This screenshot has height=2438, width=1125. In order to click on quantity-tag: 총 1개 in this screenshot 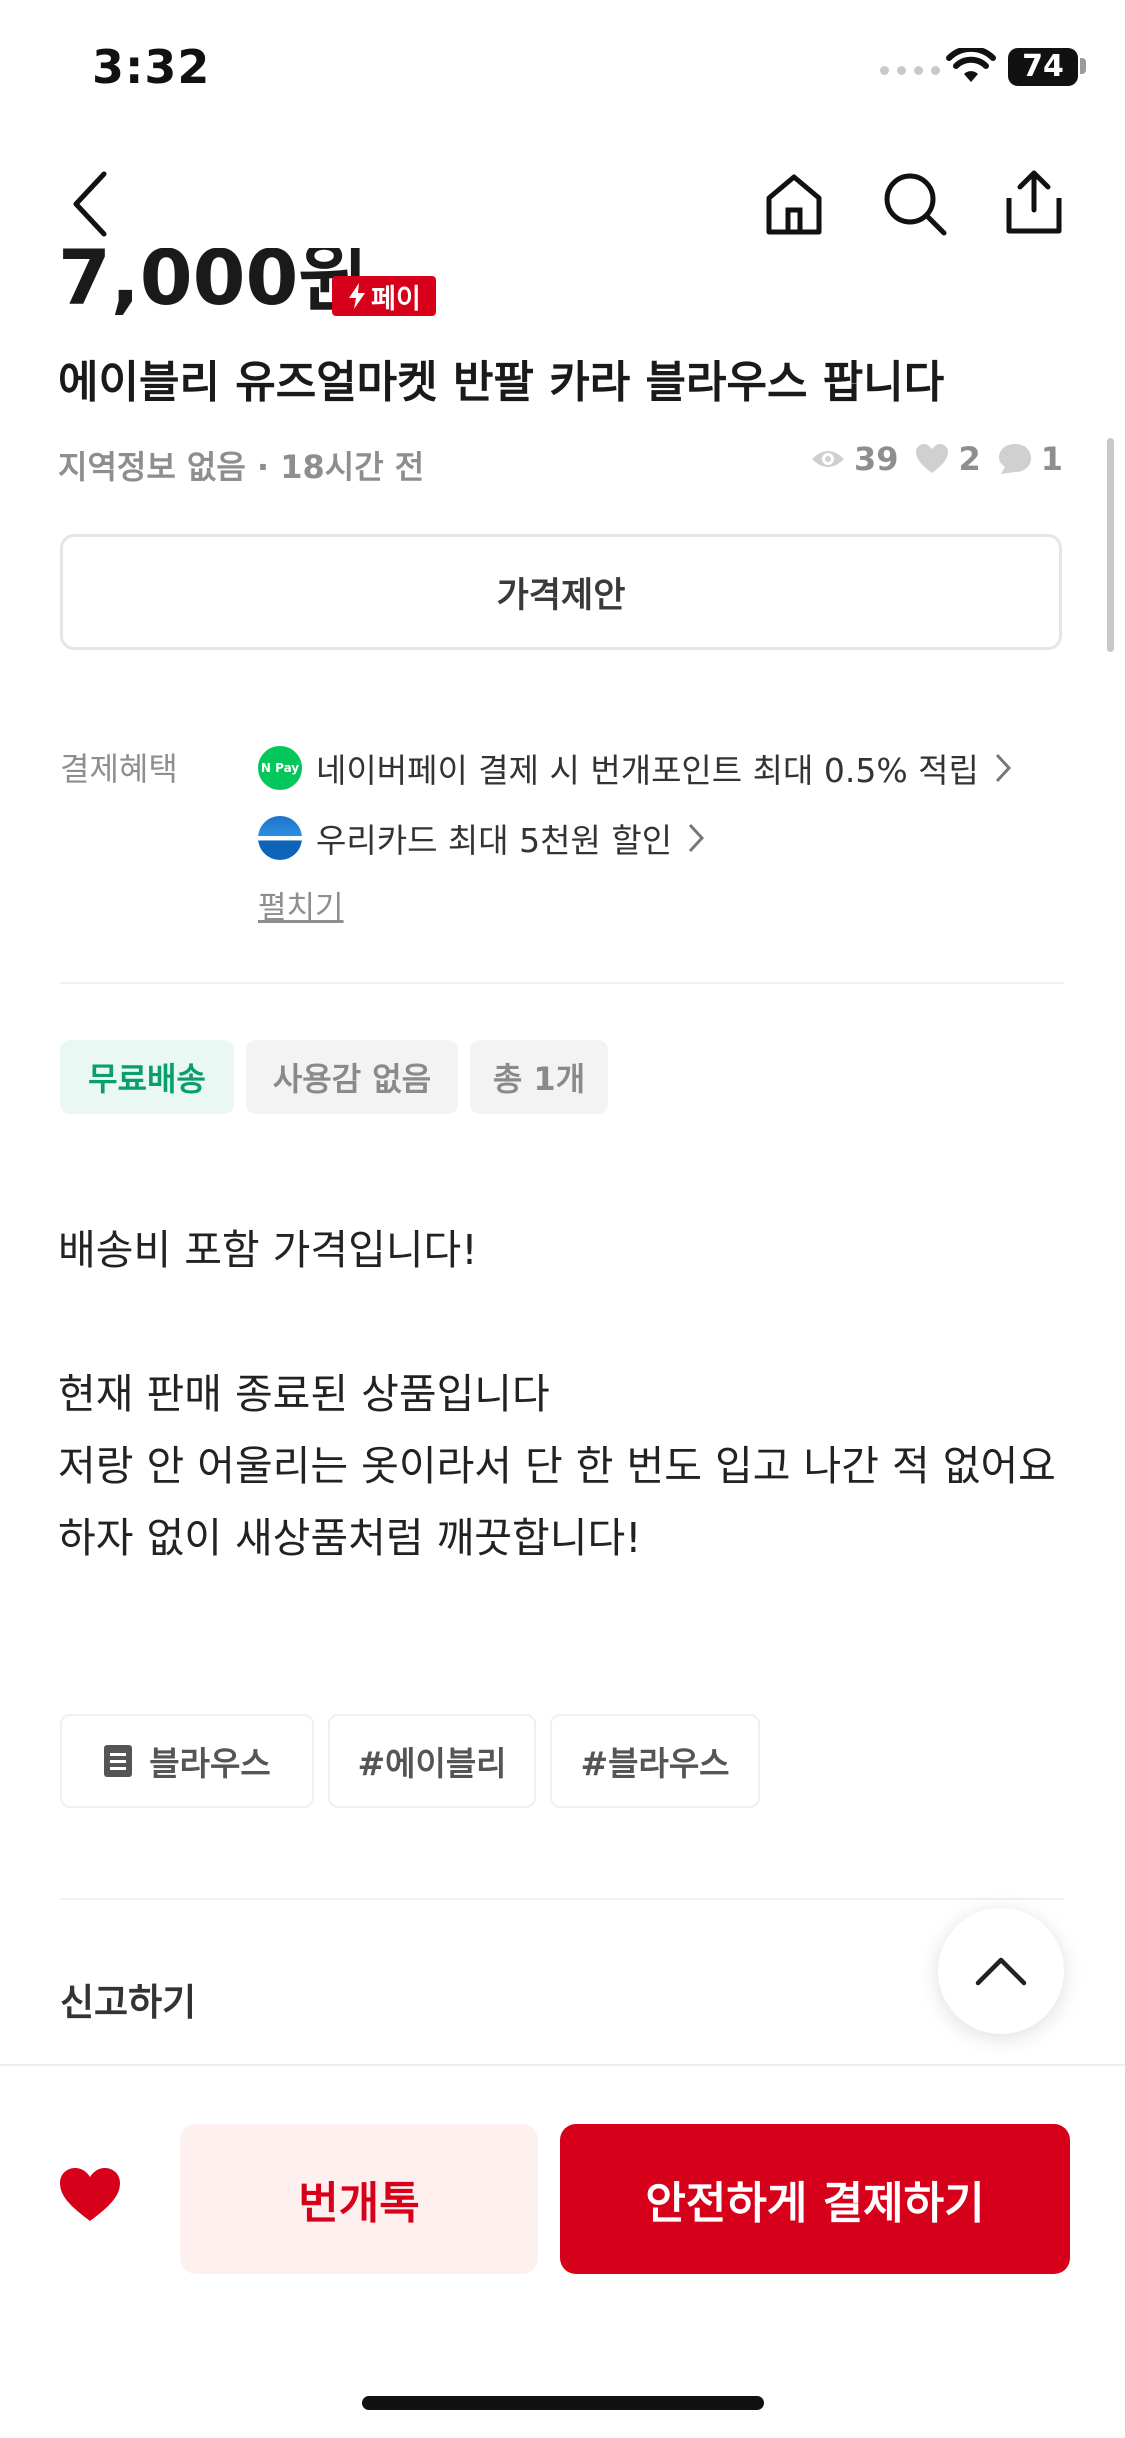, I will do `click(539, 1077)`.